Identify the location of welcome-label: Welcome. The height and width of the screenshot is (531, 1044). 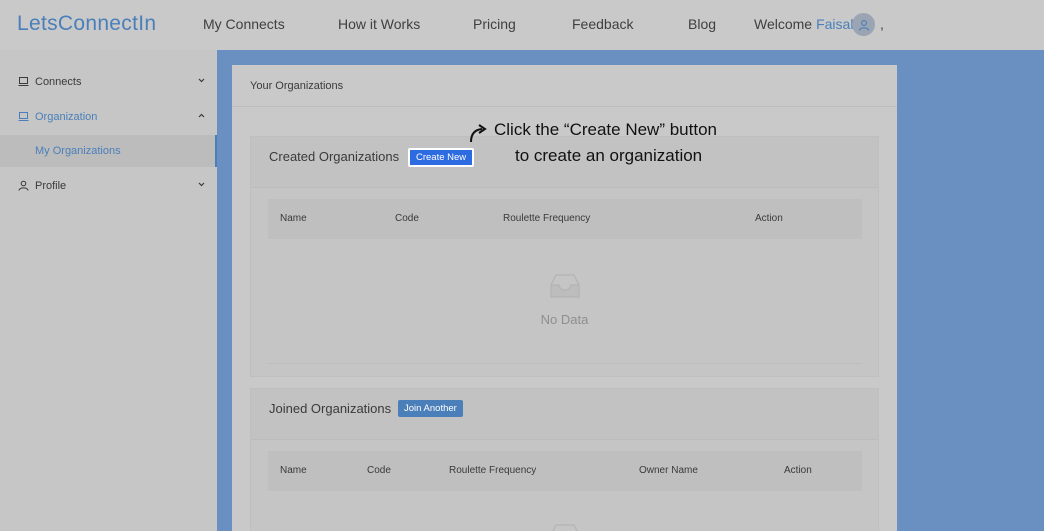
(783, 24).